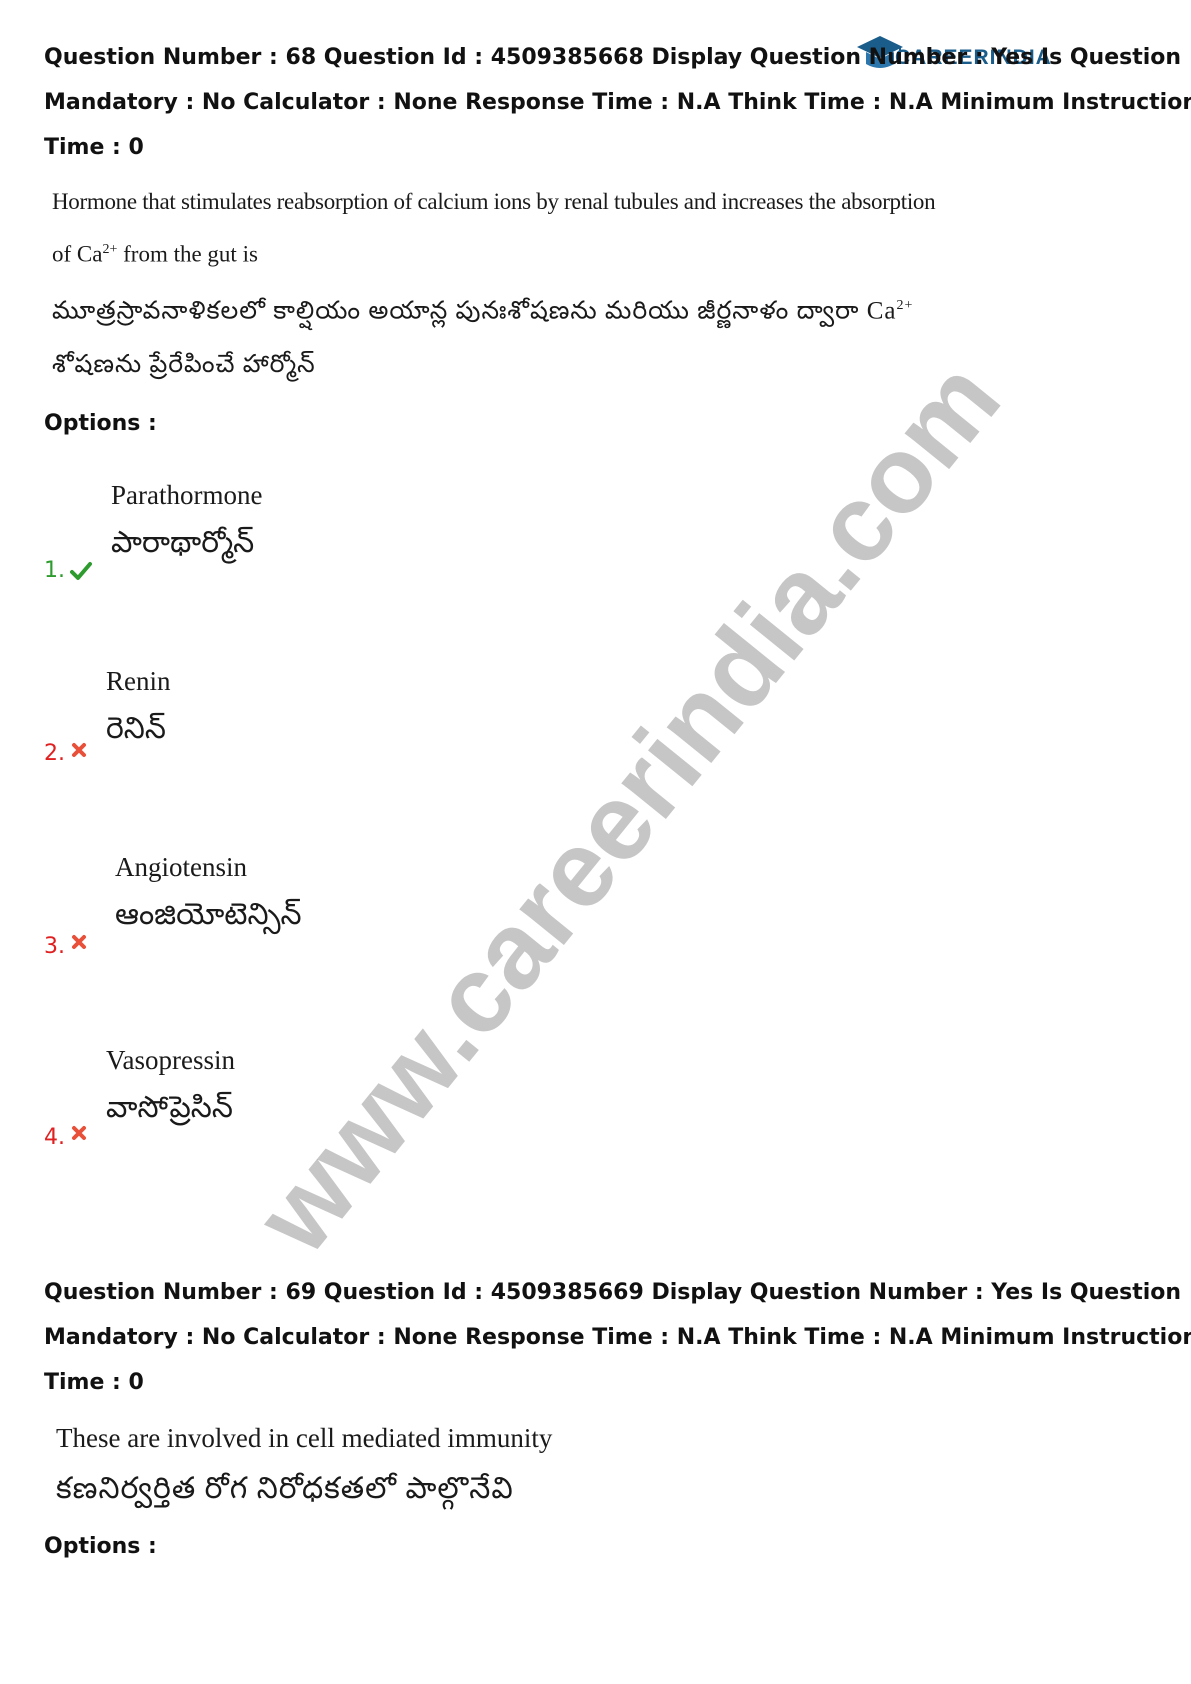 This screenshot has height=1684, width=1191. Describe the element at coordinates (170, 1060) in the screenshot. I see `option-text-en: Vasopressin` at that location.